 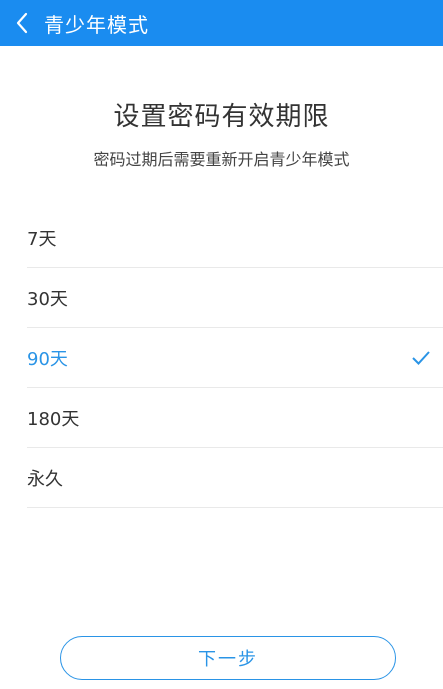 I want to click on back-button, so click(x=22, y=23).